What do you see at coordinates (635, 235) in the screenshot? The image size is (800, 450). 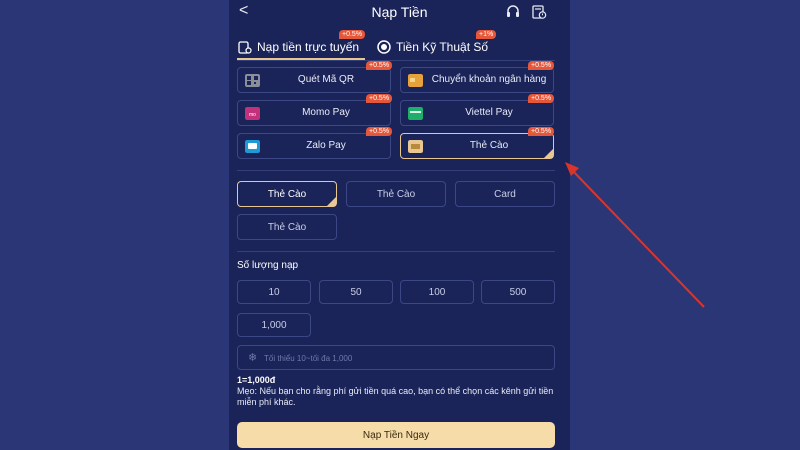 I see `annotation-arrow` at bounding box center [635, 235].